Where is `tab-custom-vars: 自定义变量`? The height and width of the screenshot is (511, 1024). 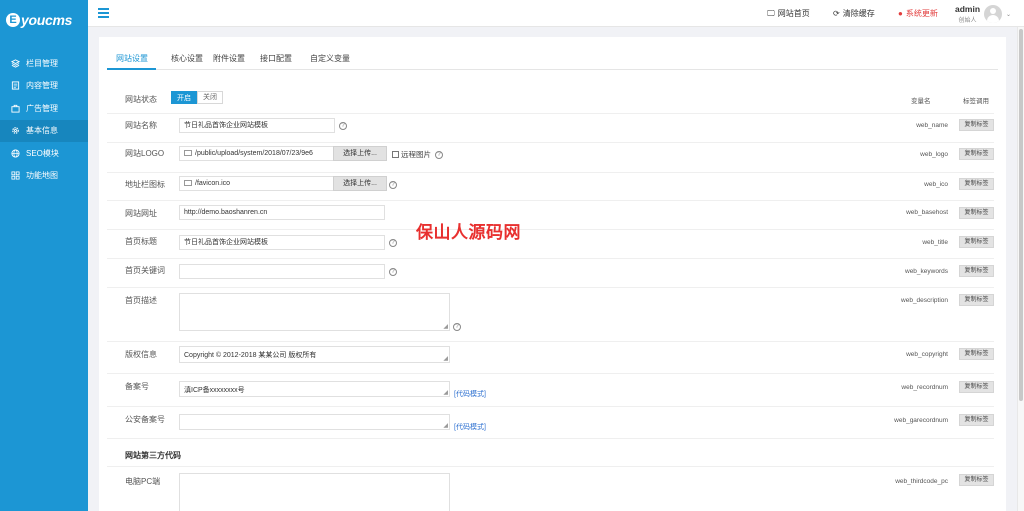 tab-custom-vars: 自定义变量 is located at coordinates (330, 58).